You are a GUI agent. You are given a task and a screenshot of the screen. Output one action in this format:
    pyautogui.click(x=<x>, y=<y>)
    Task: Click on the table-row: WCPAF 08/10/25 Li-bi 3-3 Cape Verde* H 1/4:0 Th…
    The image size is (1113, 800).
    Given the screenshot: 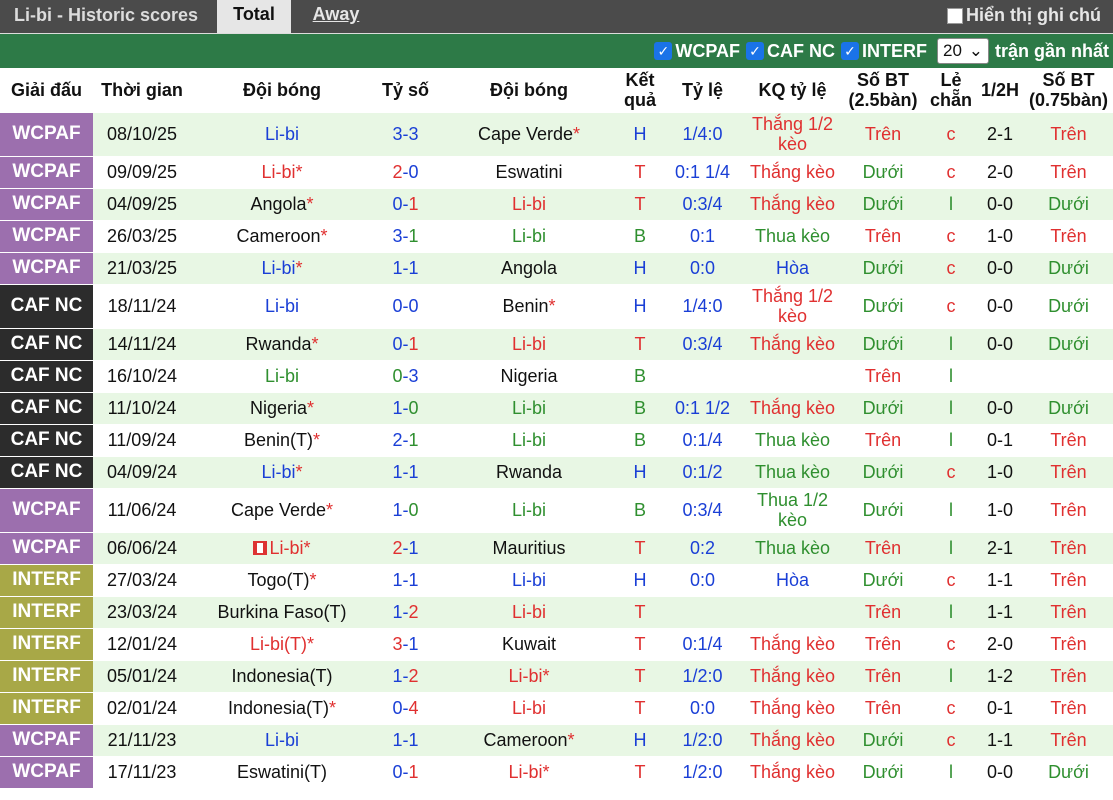 What is the action you would take?
    pyautogui.click(x=556, y=133)
    